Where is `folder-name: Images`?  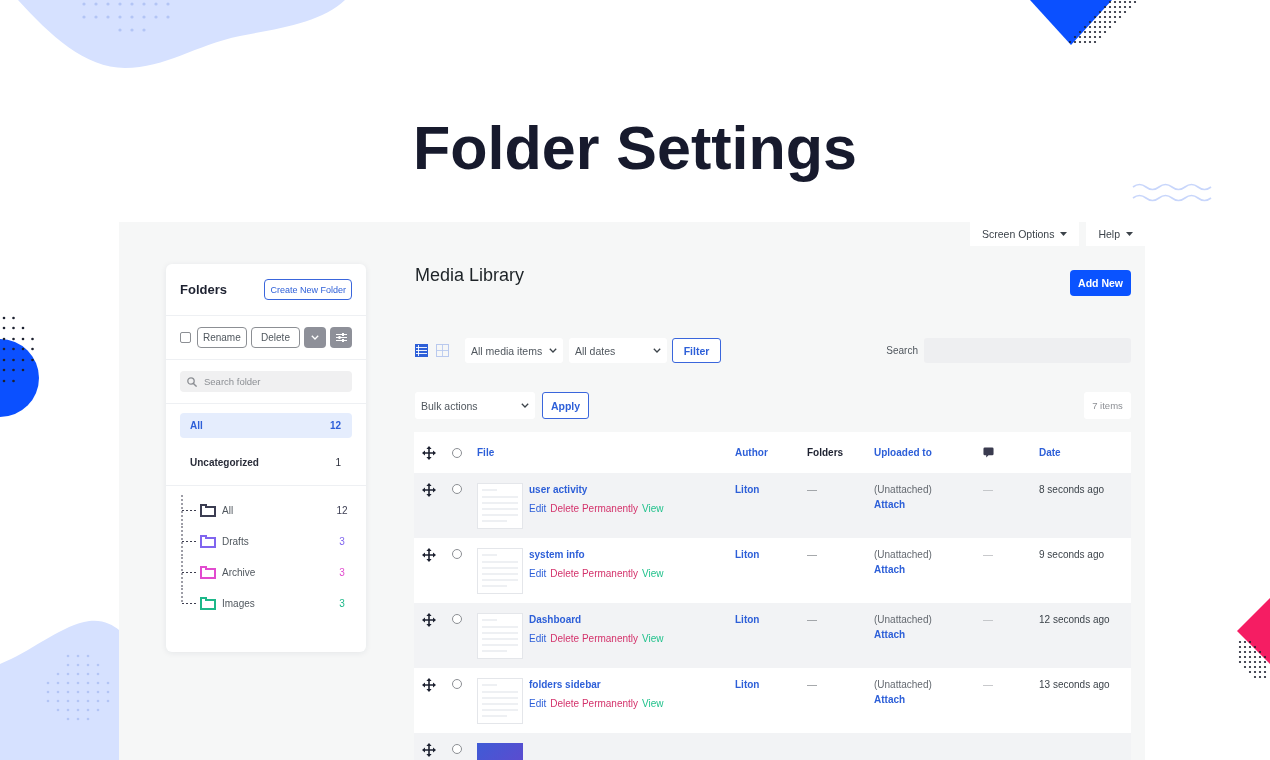 folder-name: Images is located at coordinates (238, 603).